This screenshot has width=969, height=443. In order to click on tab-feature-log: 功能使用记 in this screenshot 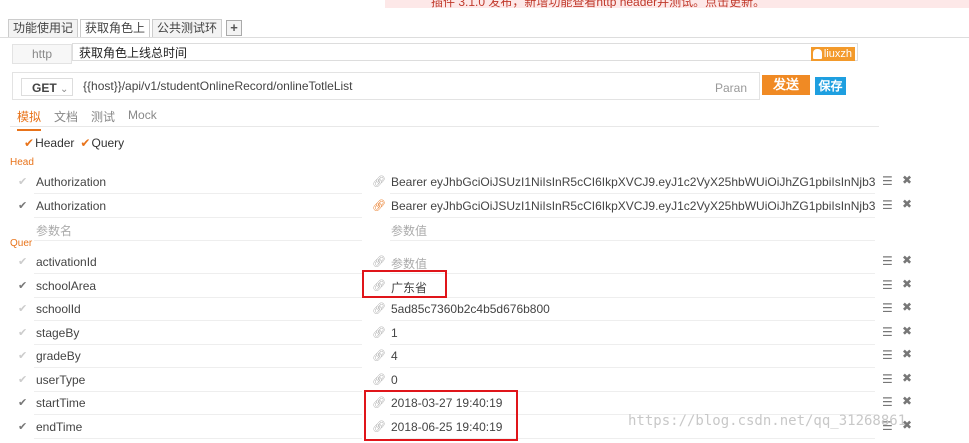, I will do `click(43, 28)`.